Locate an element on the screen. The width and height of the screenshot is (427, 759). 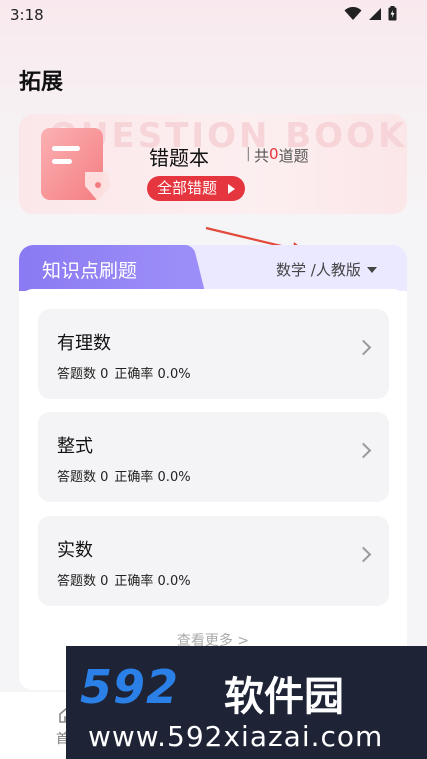
site-watermark-banner: 592 软件园 www.592xiazai.com is located at coordinates (246, 702).